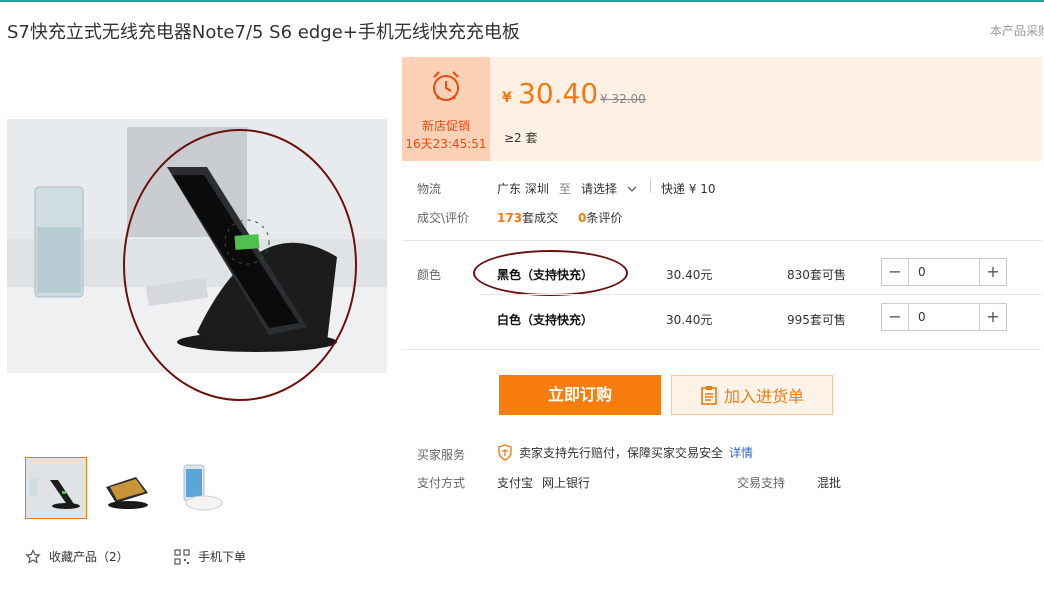  I want to click on buy-now-button: 立即订购, so click(580, 395).